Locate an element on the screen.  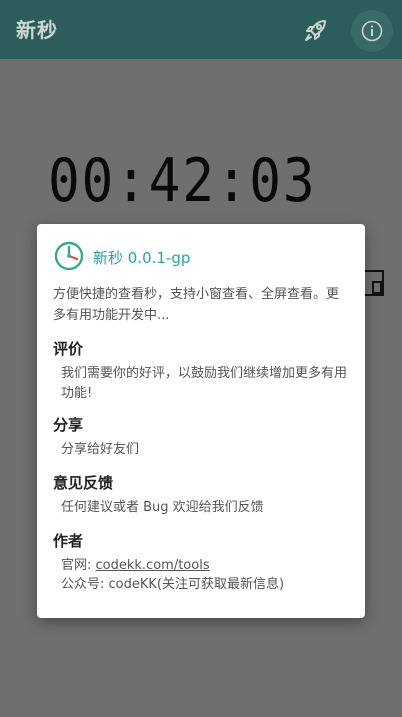
feedback-title: 意见反馈 is located at coordinates (83, 483).